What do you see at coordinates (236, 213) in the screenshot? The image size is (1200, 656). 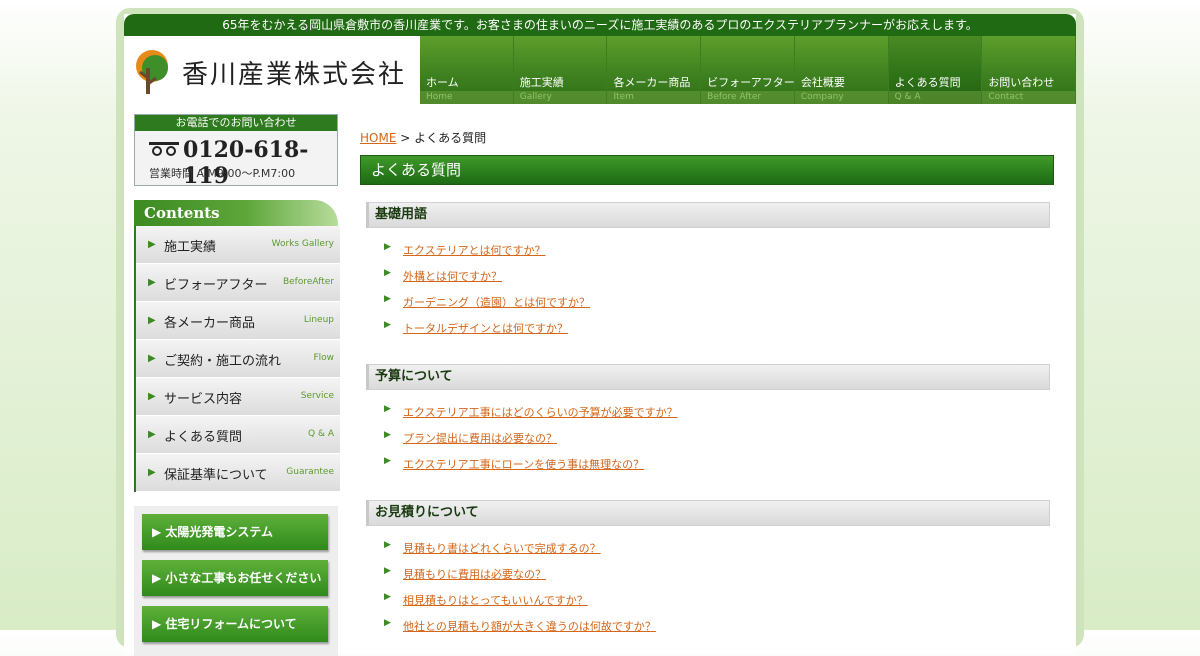 I see `contents-heading: Contents` at bounding box center [236, 213].